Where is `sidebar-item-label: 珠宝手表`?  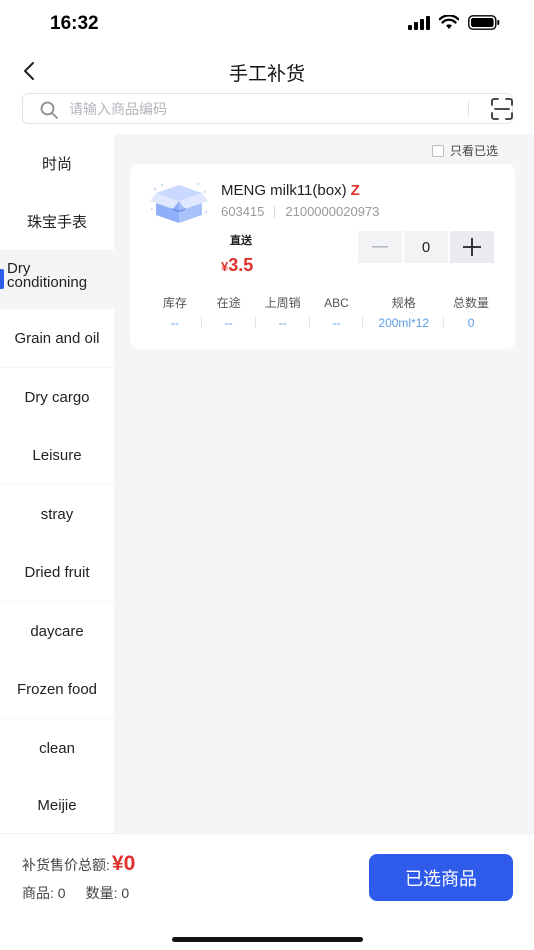 sidebar-item-label: 珠宝手表 is located at coordinates (56, 222).